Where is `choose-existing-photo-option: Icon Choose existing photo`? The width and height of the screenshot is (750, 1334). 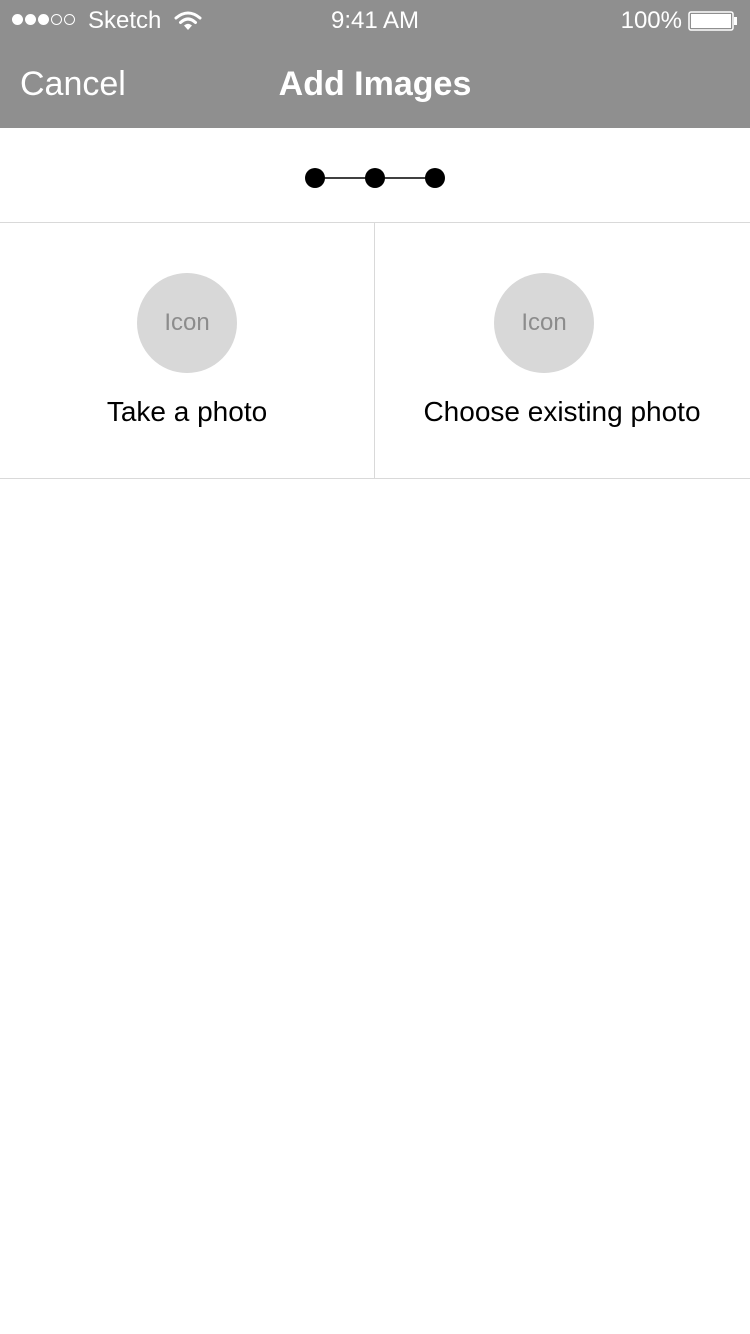
choose-existing-photo-option: Icon Choose existing photo is located at coordinates (562, 350).